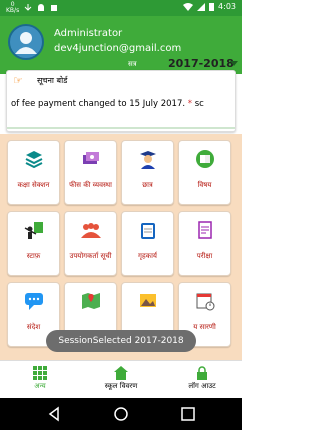  I want to click on calendar-icon, so click(205, 302).